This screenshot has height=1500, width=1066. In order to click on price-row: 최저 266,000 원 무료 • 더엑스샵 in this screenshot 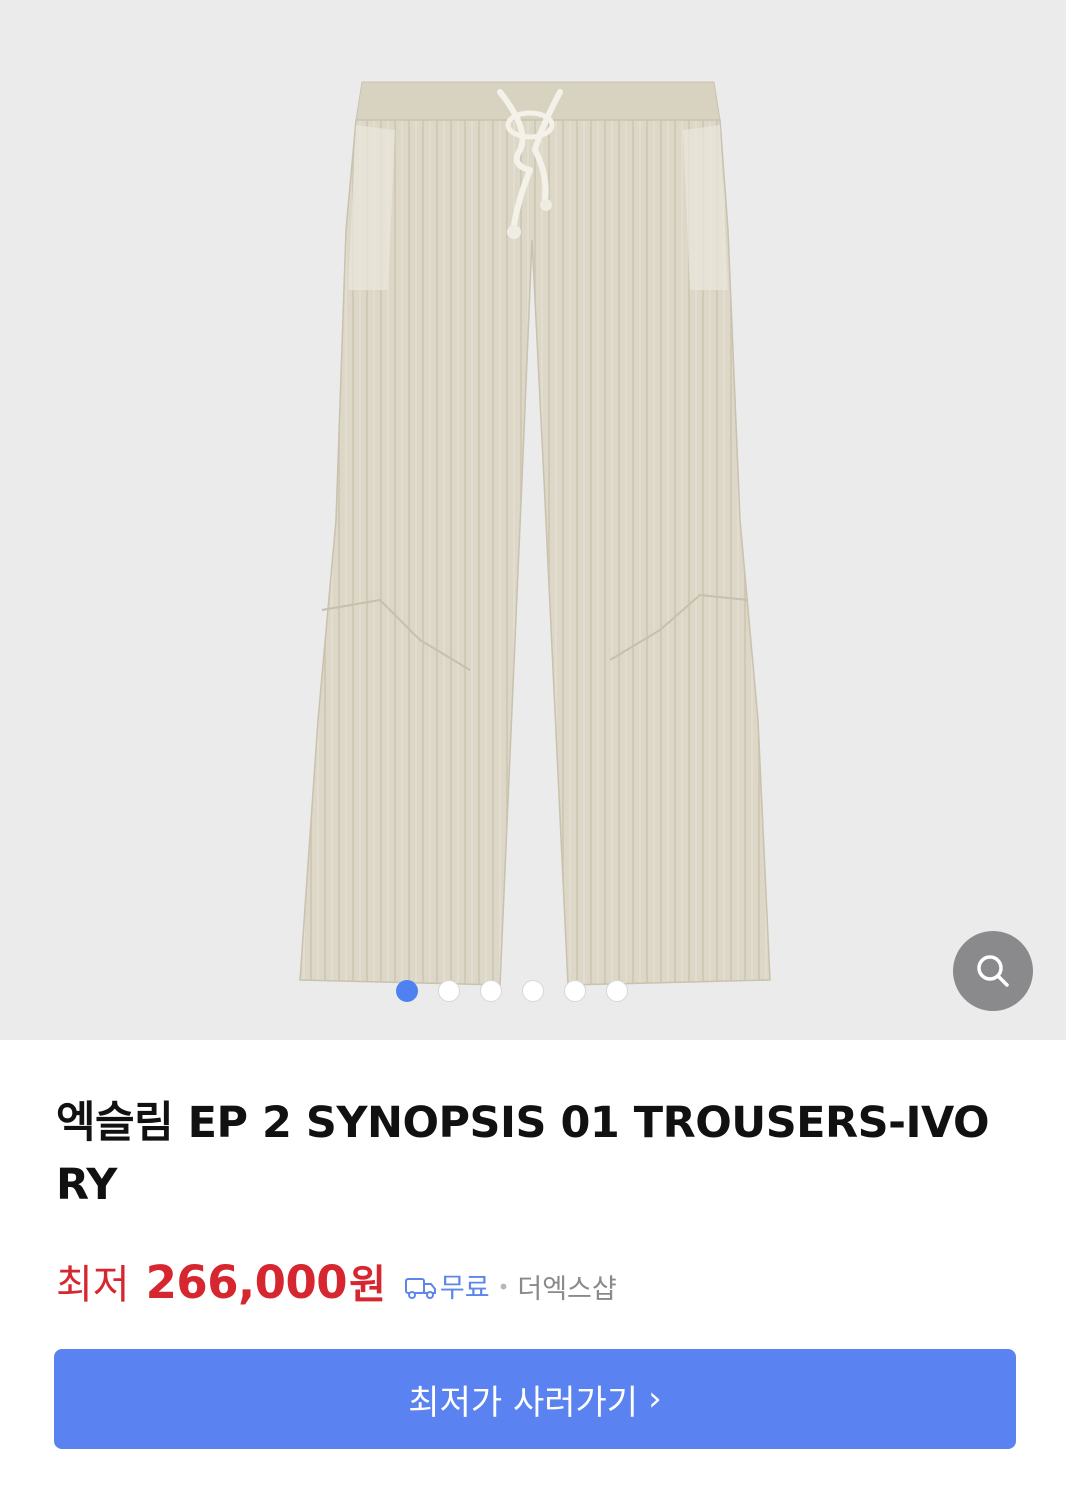, I will do `click(336, 1280)`.